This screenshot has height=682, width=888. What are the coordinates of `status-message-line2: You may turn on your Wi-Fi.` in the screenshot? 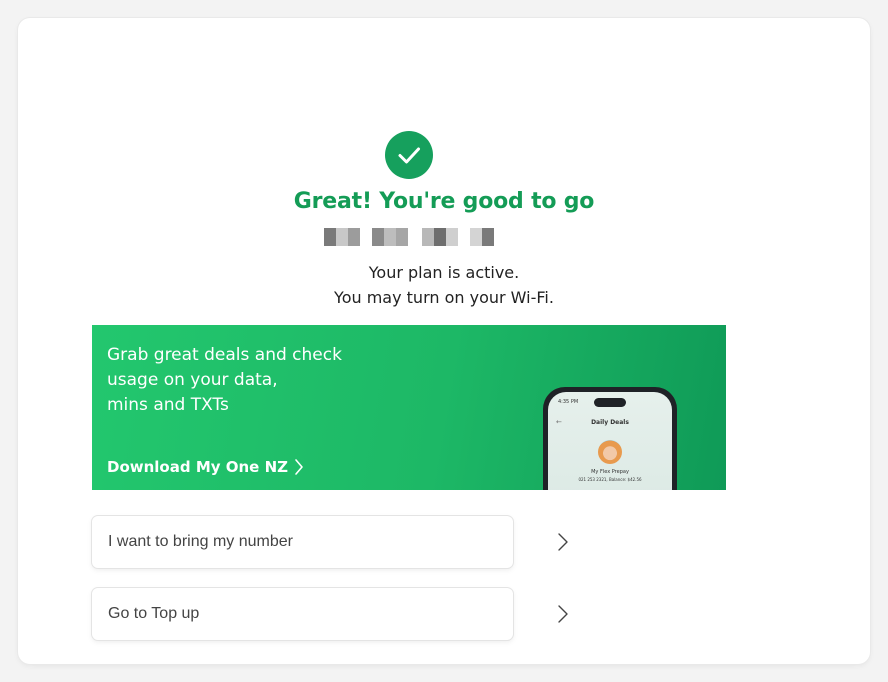 It's located at (444, 297).